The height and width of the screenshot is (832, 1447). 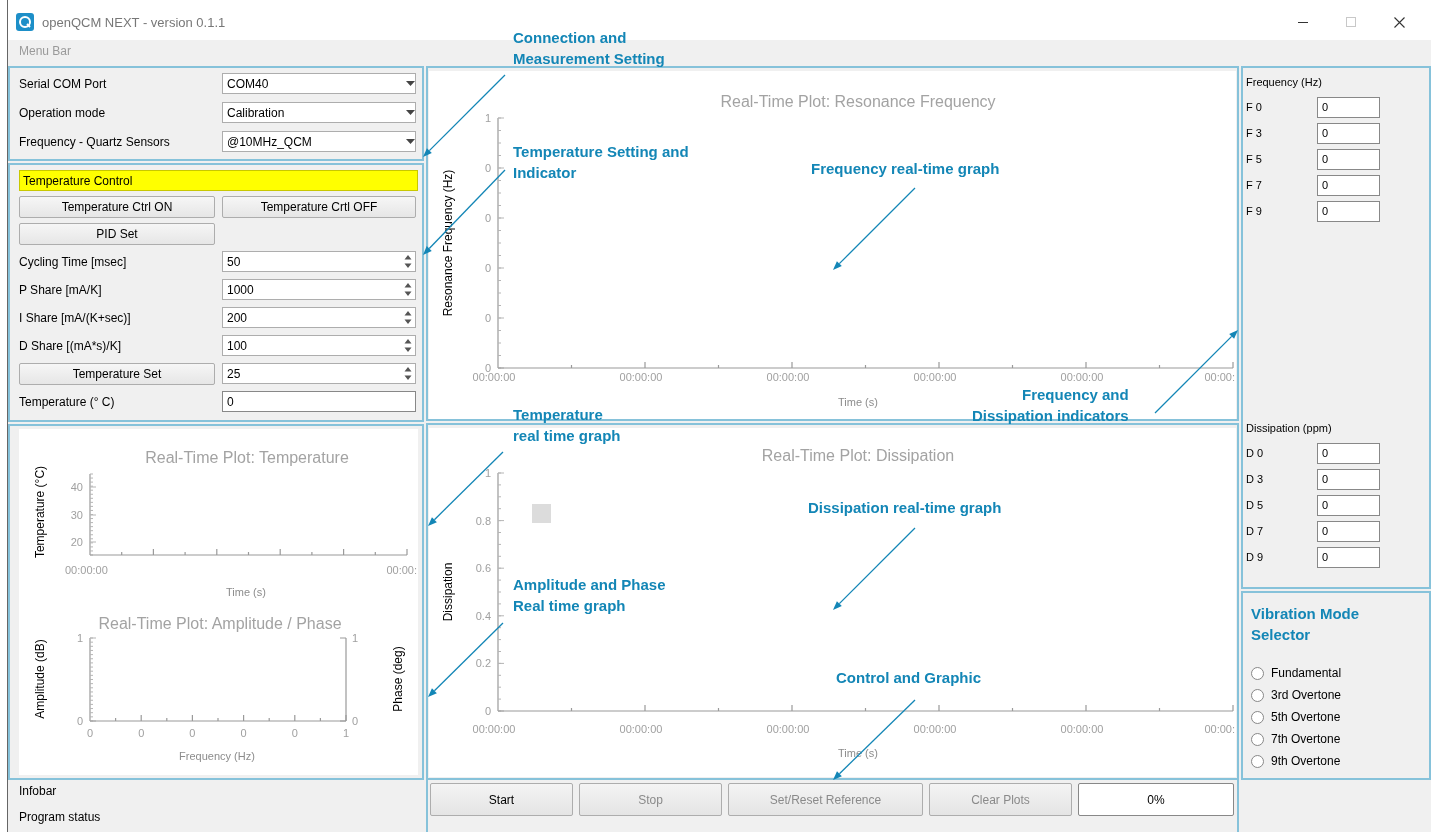 What do you see at coordinates (398, 679) in the screenshot?
I see `axis-title: Phase (deg)` at bounding box center [398, 679].